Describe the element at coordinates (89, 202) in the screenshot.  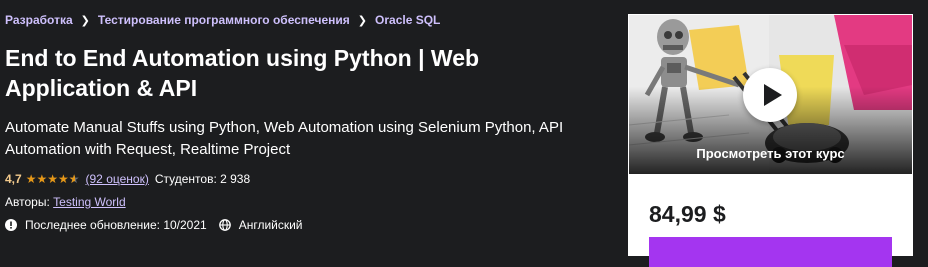
I see `author-link: Testing World` at that location.